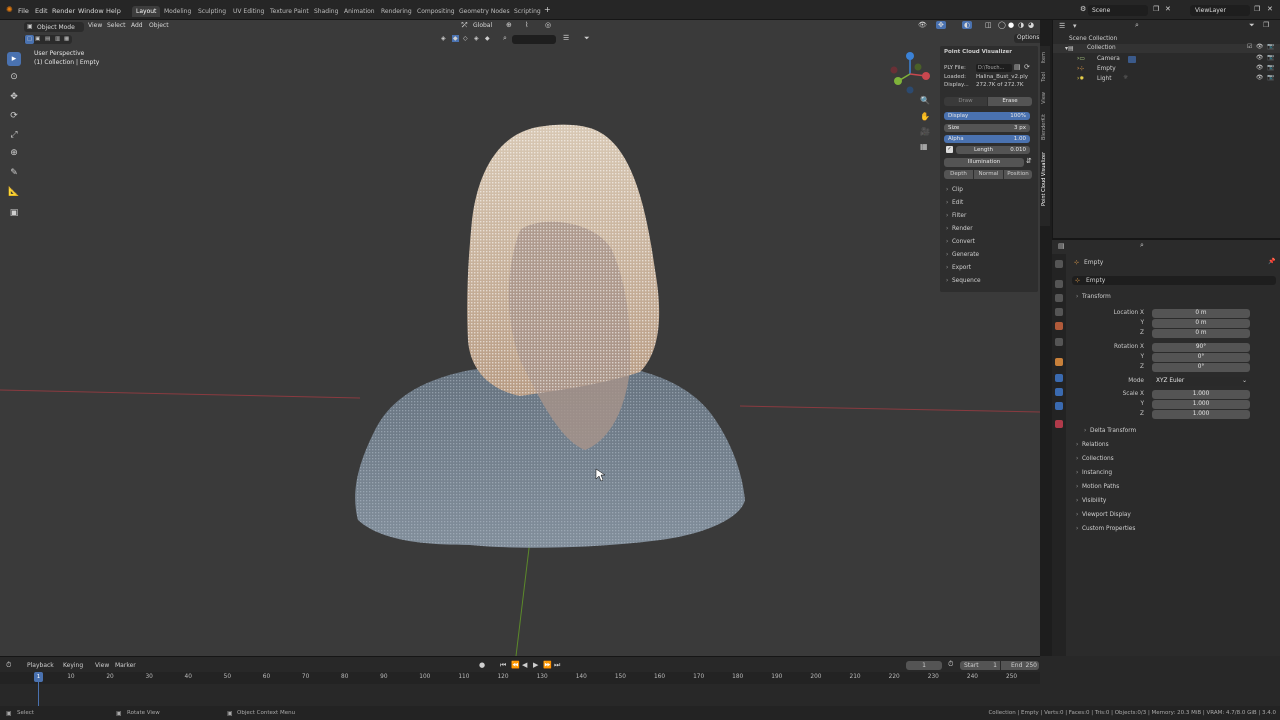  Describe the element at coordinates (1002, 25) in the screenshot. I see `shading-wireframe-icon: ◯` at that location.